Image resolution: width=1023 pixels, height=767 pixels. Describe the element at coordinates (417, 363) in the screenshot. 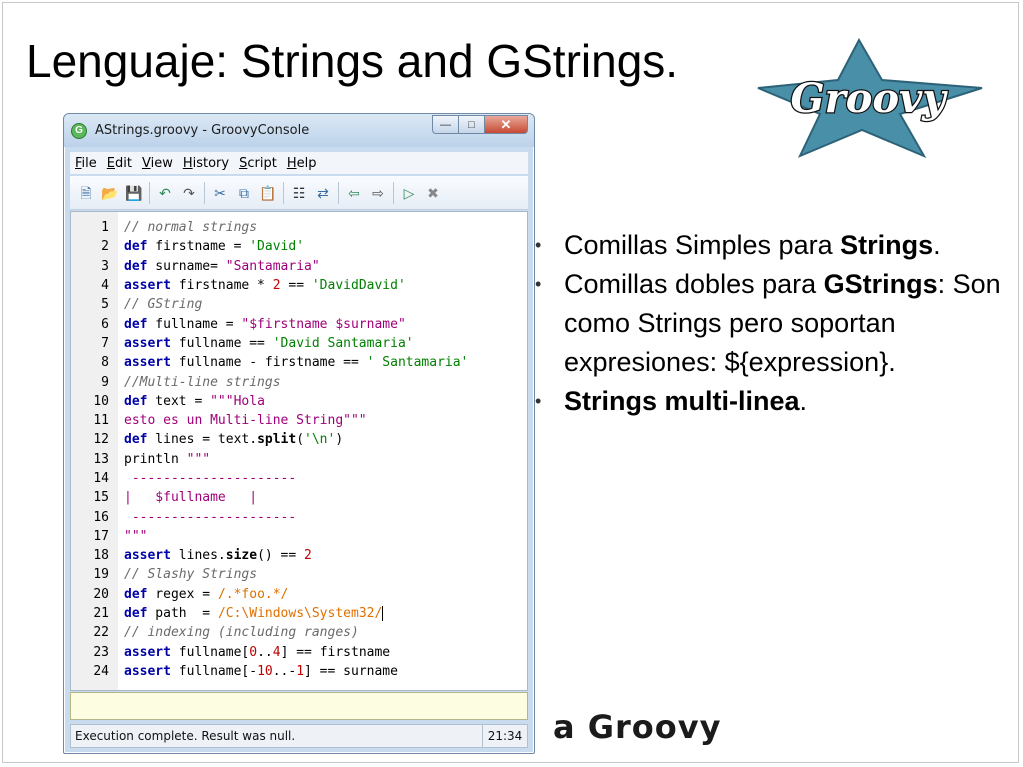

I see `code-token: ' Santamaria'` at that location.